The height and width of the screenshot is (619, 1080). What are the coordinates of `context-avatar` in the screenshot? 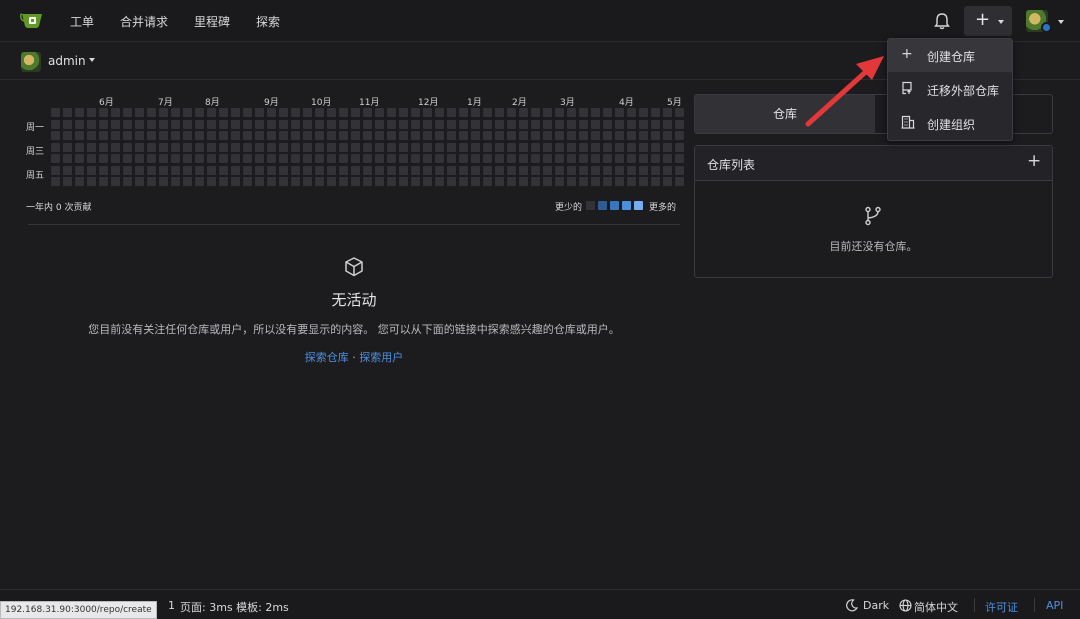 It's located at (31, 62).